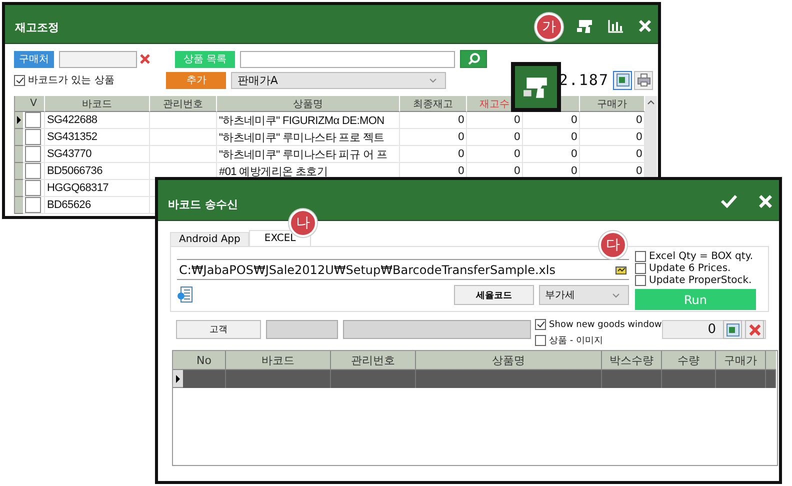 Image resolution: width=792 pixels, height=486 pixels. I want to click on column-header: V, so click(34, 104).